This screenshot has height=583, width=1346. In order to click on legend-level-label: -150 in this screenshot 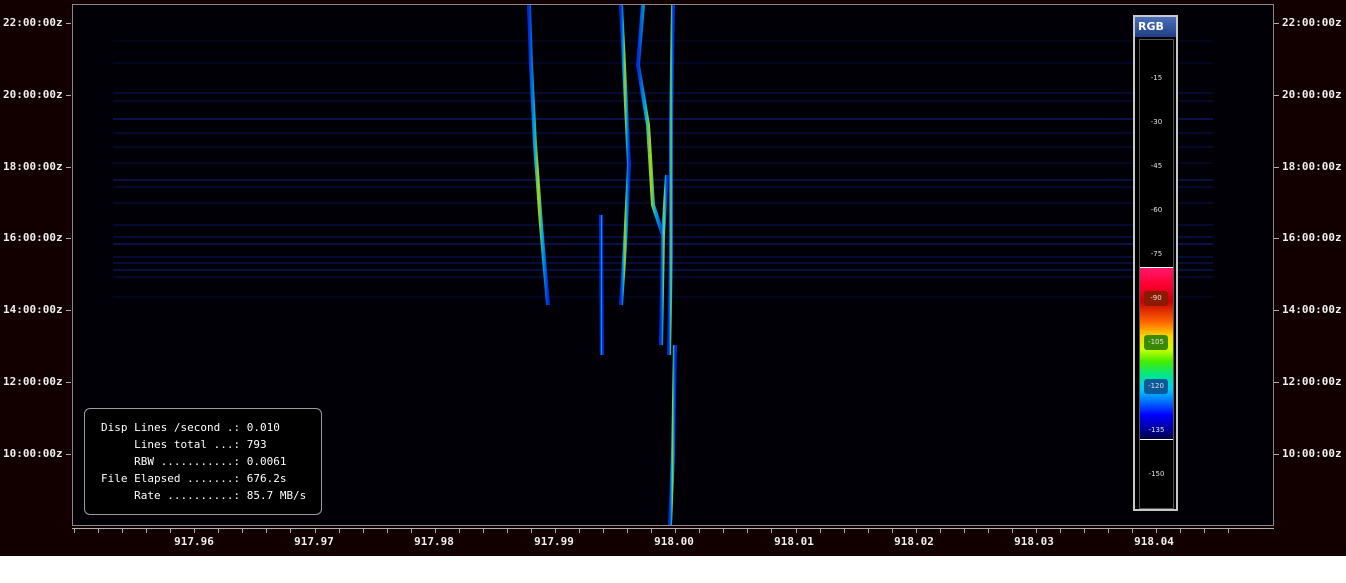, I will do `click(1156, 474)`.